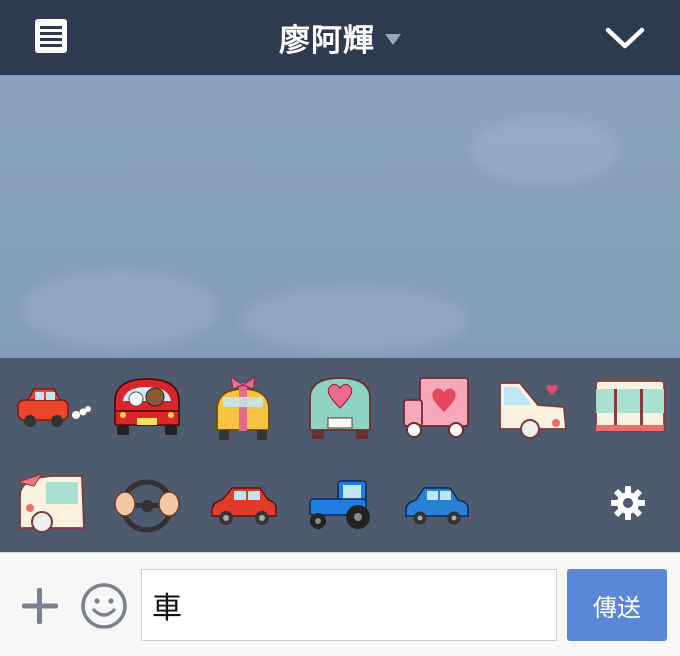  Describe the element at coordinates (534, 409) in the screenshot. I see `cream-car-heart-sticker` at that location.